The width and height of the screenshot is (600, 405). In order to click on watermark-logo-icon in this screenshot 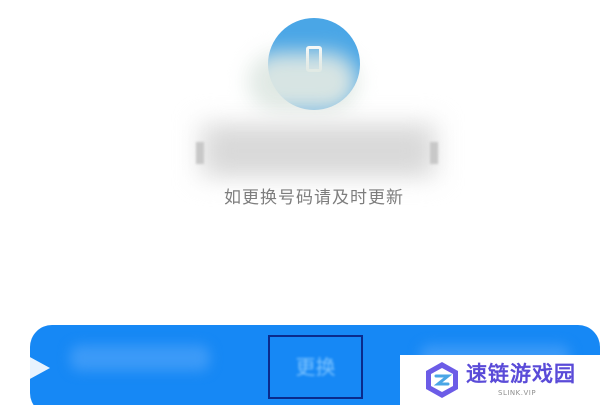, I will do `click(442, 380)`.